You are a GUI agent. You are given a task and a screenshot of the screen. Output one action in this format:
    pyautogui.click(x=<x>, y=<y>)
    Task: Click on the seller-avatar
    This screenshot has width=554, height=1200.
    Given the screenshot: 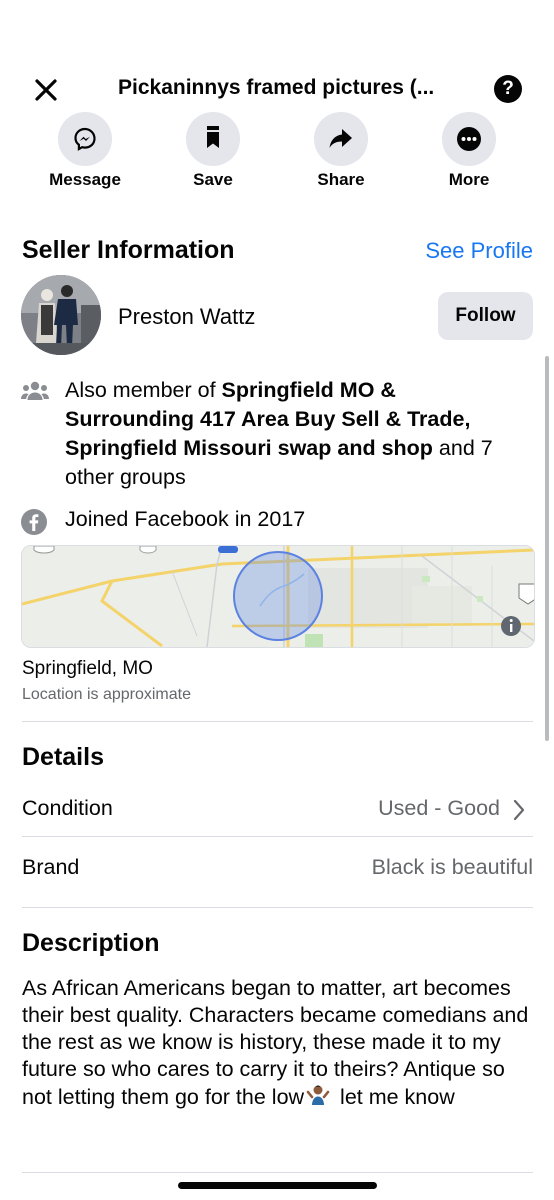 What is the action you would take?
    pyautogui.click(x=61, y=315)
    